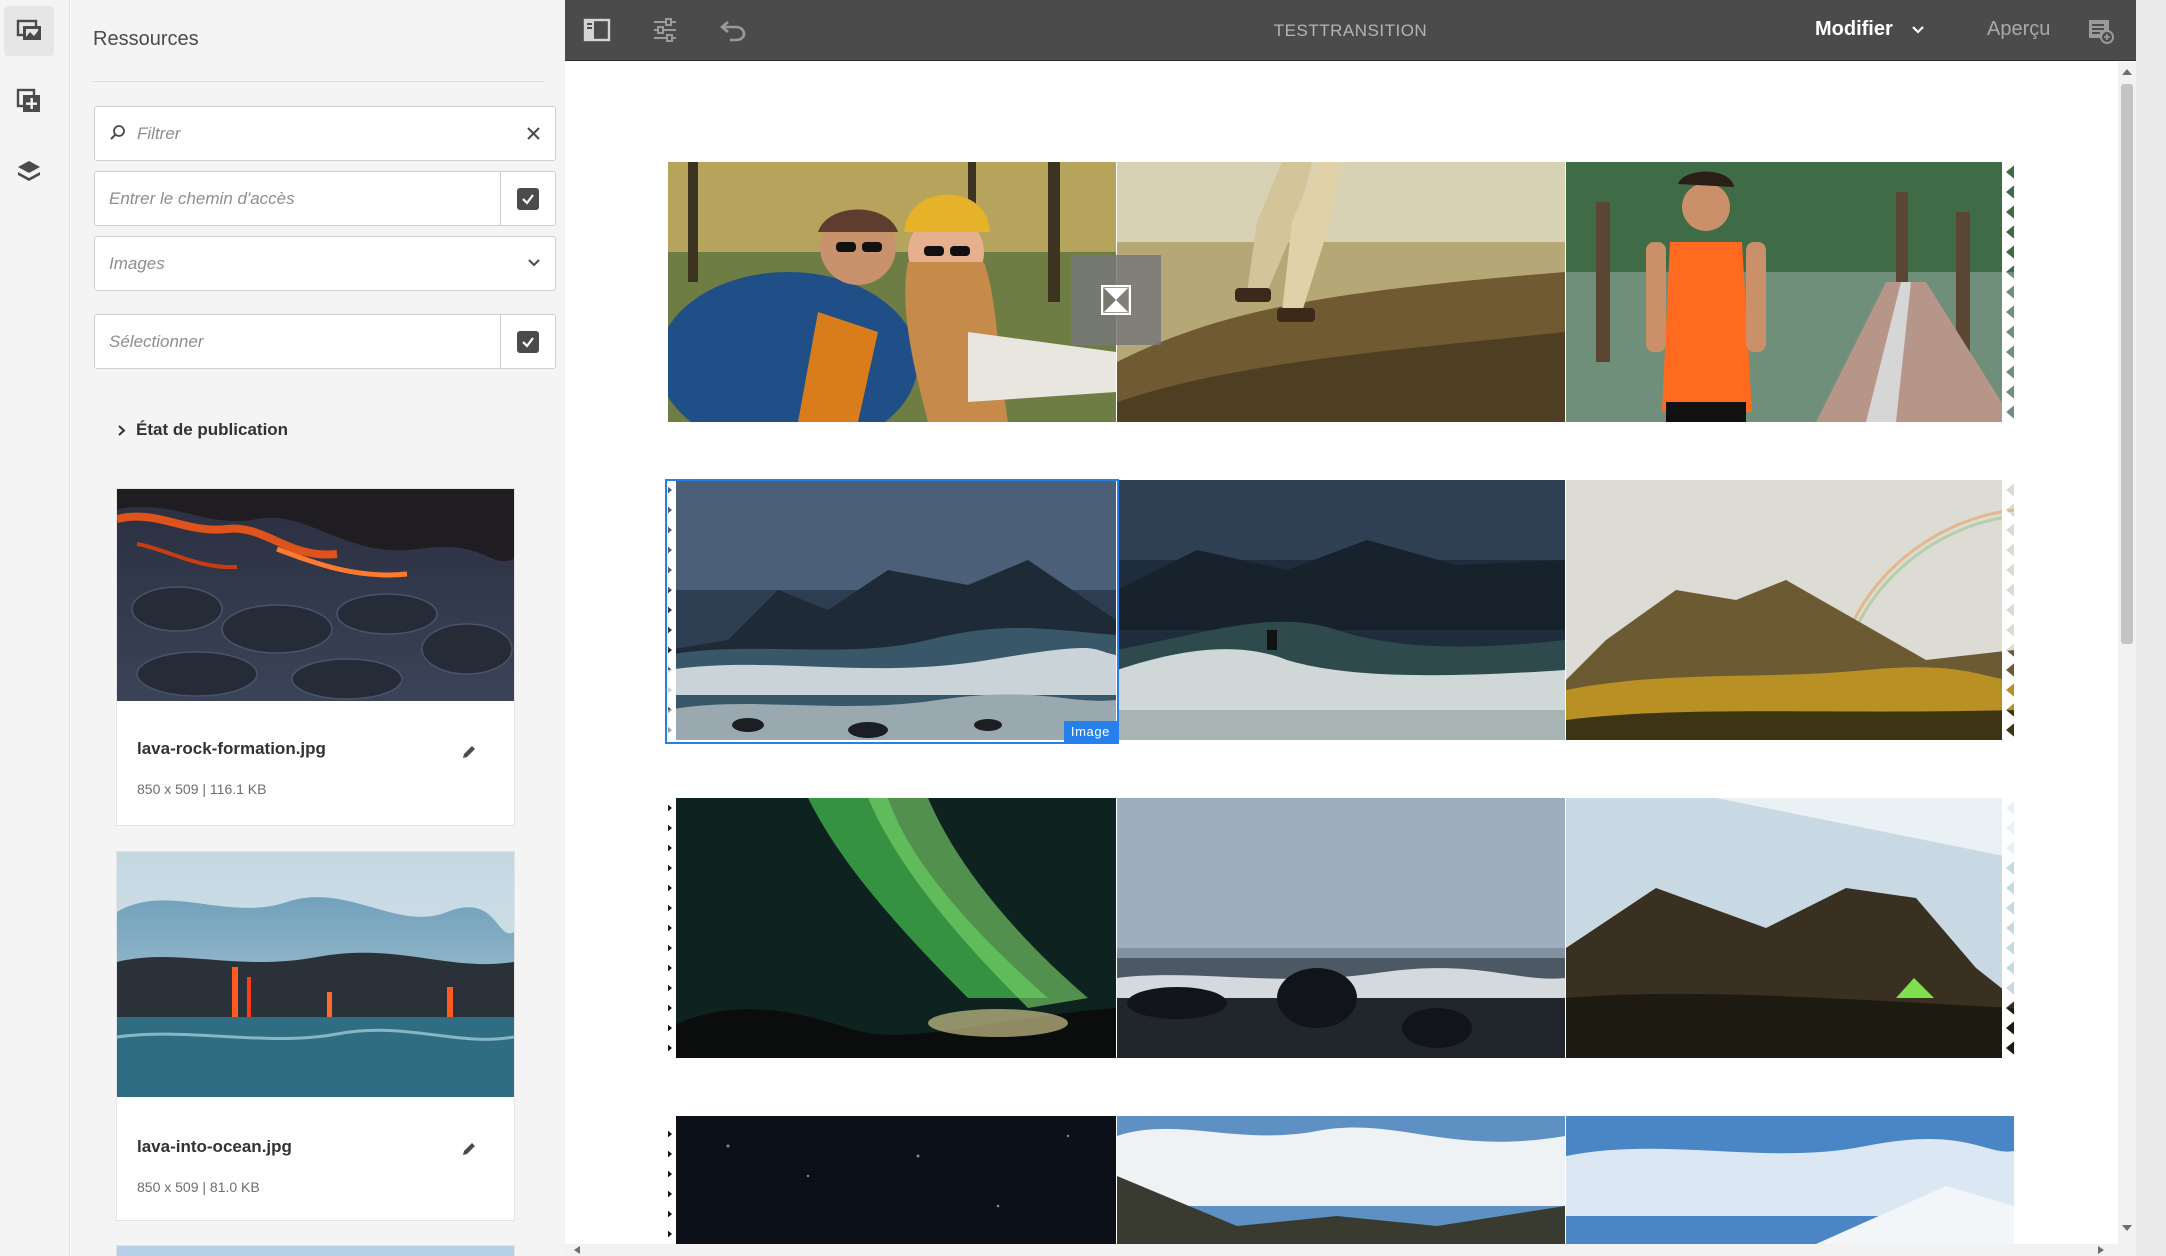 The image size is (2166, 1256). Describe the element at coordinates (2127, 71) in the screenshot. I see `scroll-up-icon` at that location.